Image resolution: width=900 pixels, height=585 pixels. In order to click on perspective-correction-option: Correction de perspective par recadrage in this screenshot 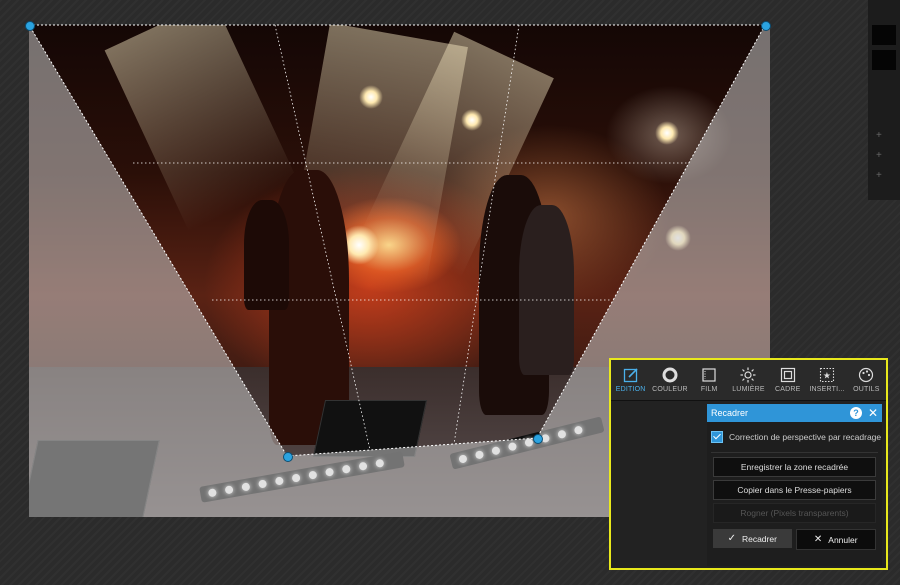, I will do `click(794, 437)`.